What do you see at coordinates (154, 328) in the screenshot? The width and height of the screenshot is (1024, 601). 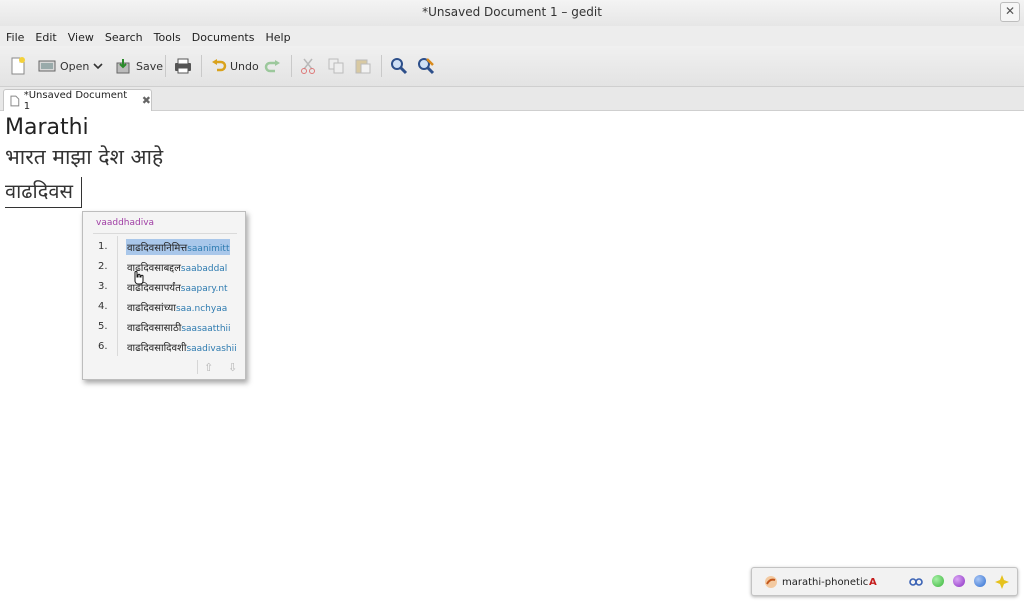 I see `candidate-devanagari: वाढदिवसासाठी` at bounding box center [154, 328].